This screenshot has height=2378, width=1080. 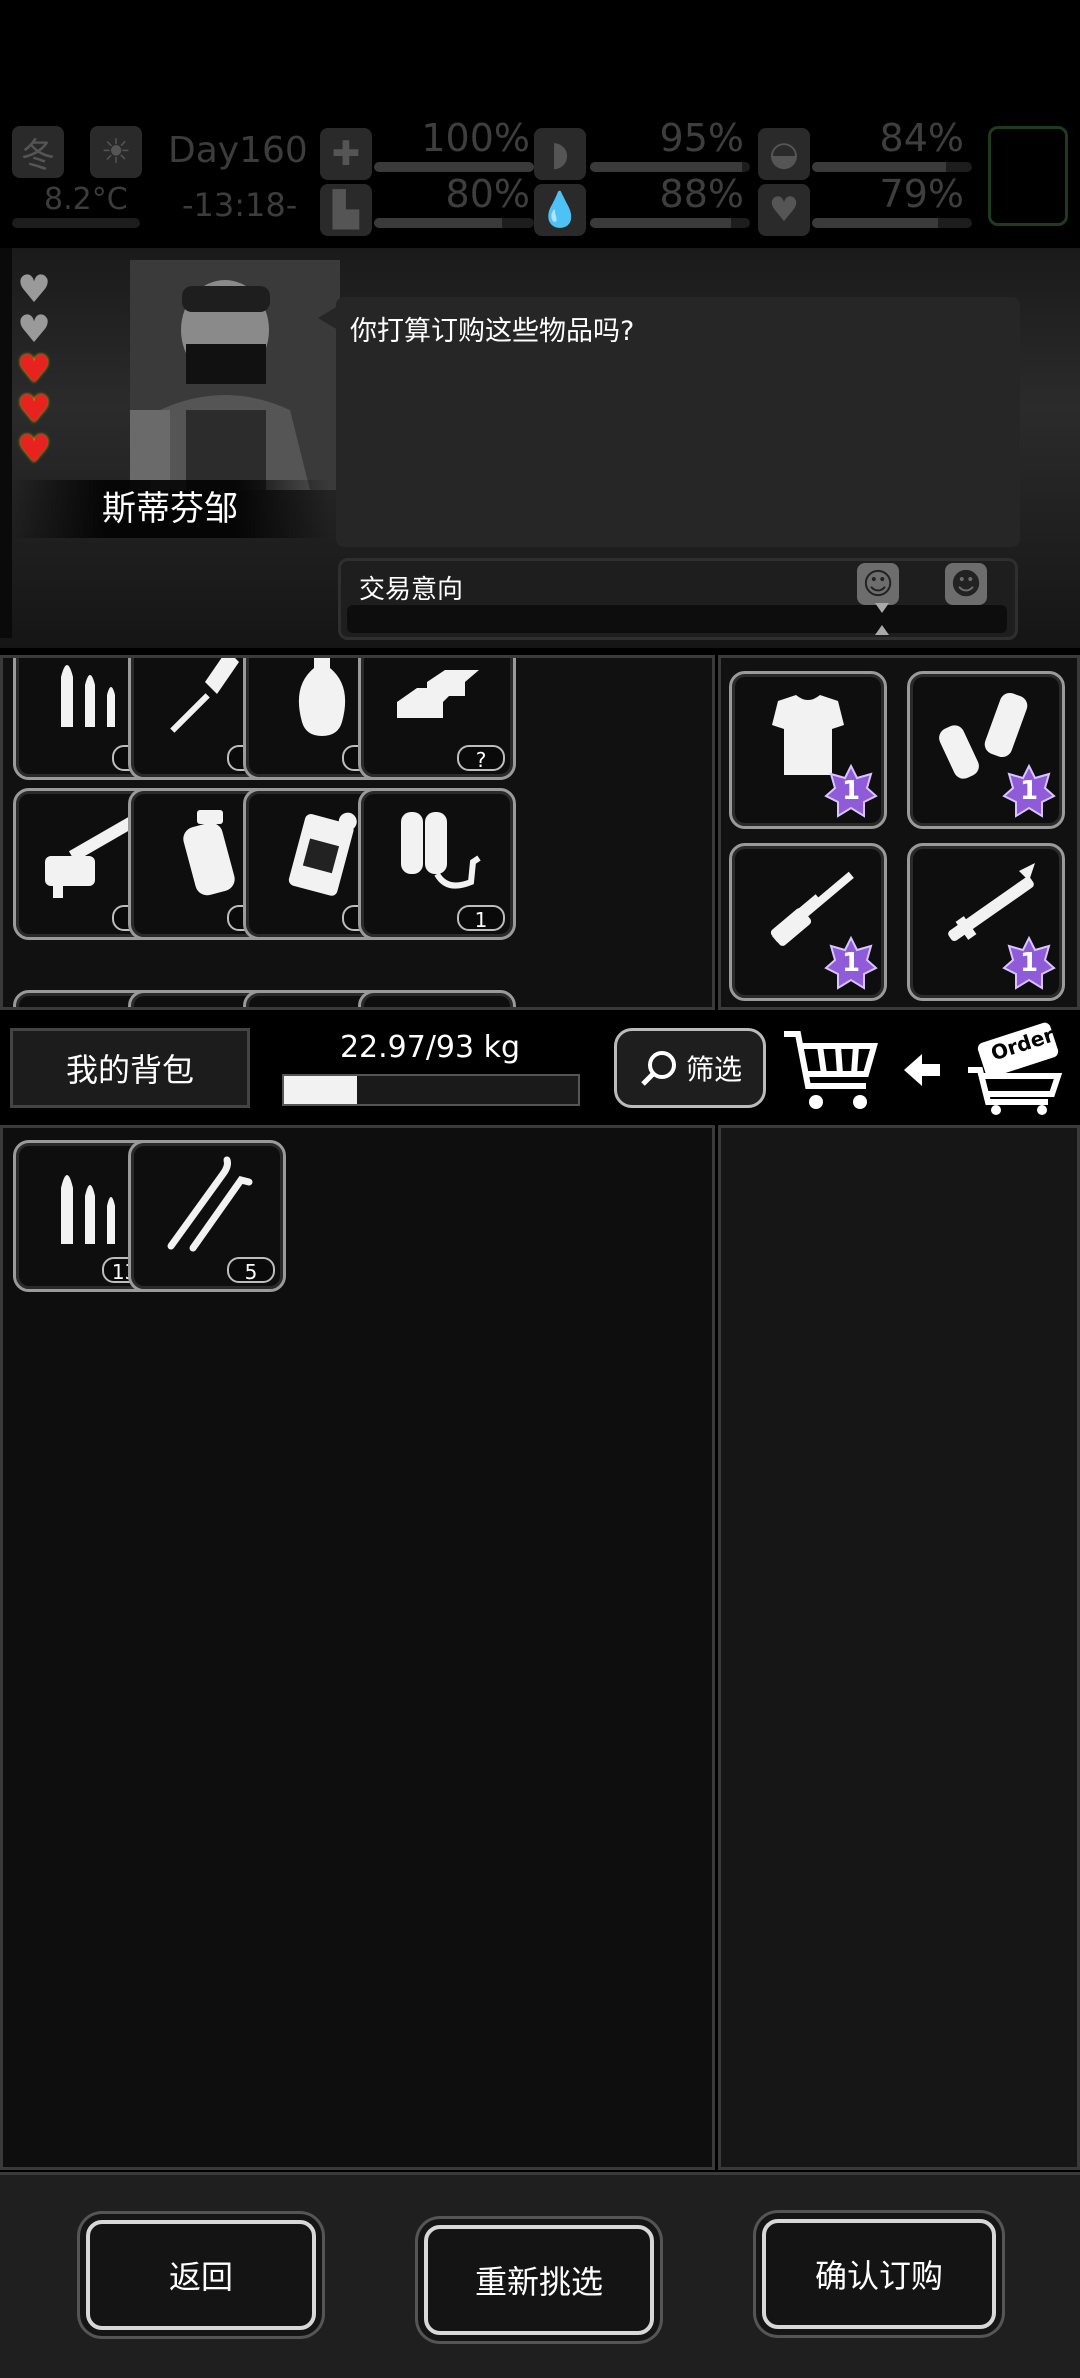 What do you see at coordinates (328, 318) in the screenshot?
I see `dialog-pointer` at bounding box center [328, 318].